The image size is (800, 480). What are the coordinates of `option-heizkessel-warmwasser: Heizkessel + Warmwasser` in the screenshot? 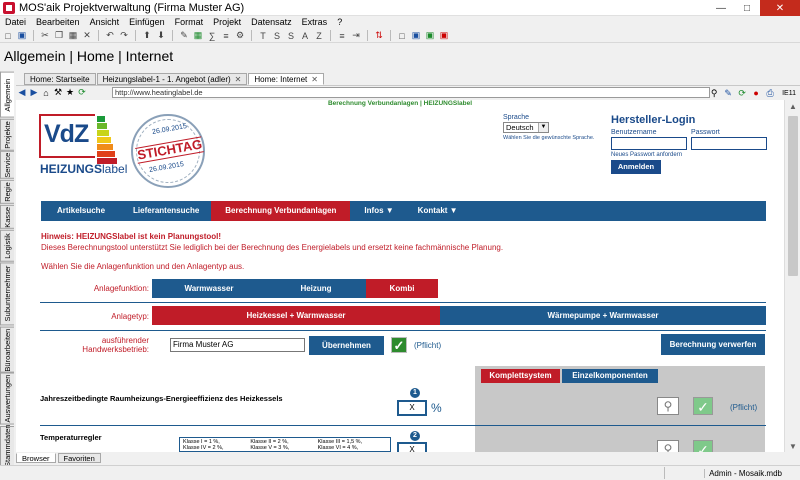 It's located at (296, 315).